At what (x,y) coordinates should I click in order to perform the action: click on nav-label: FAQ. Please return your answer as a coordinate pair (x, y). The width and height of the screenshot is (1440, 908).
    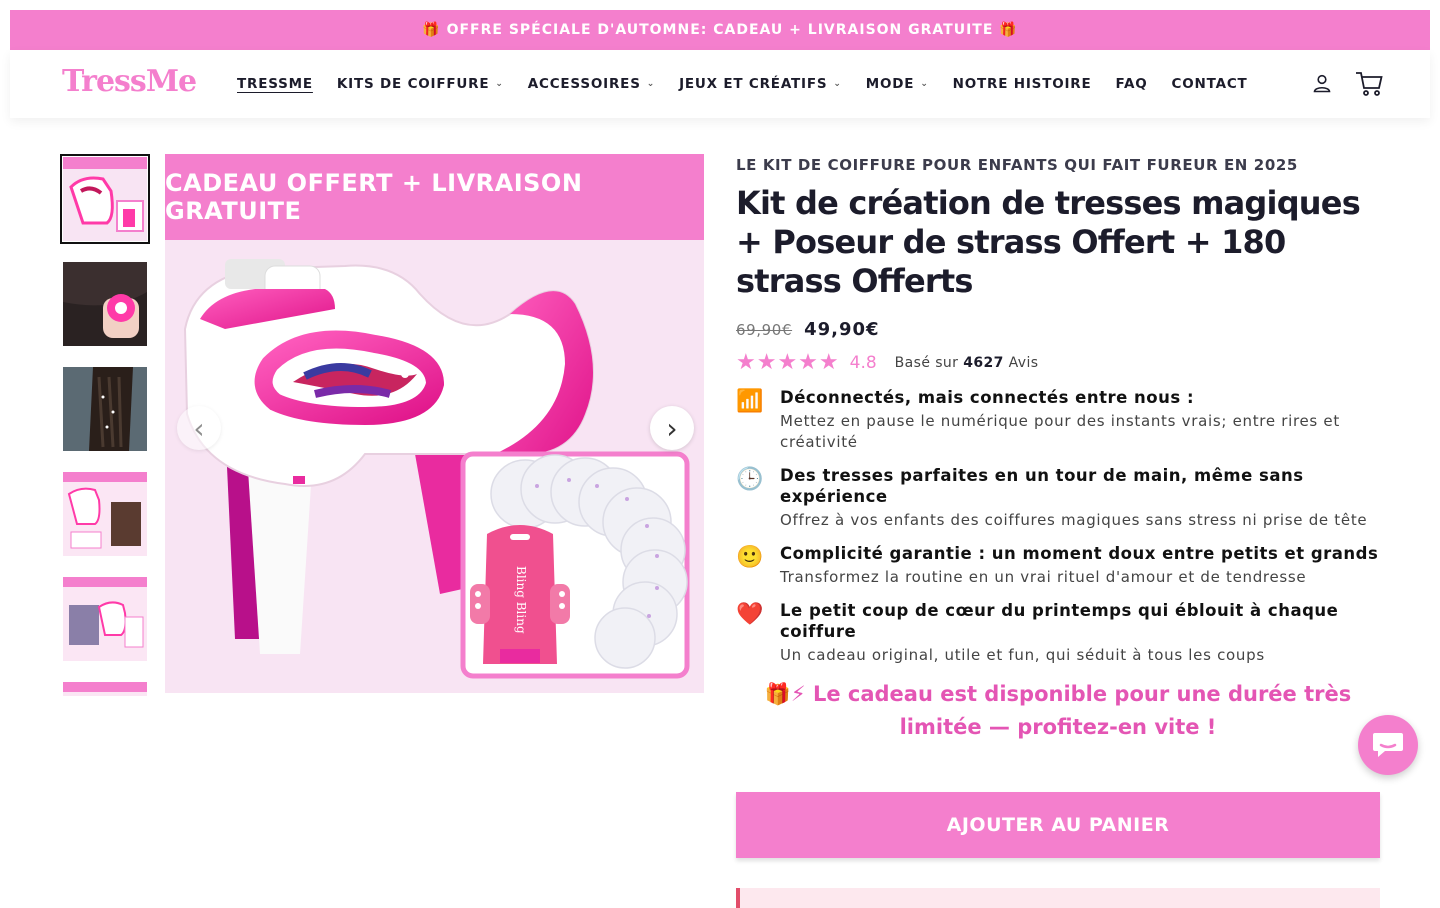
    Looking at the image, I should click on (1131, 84).